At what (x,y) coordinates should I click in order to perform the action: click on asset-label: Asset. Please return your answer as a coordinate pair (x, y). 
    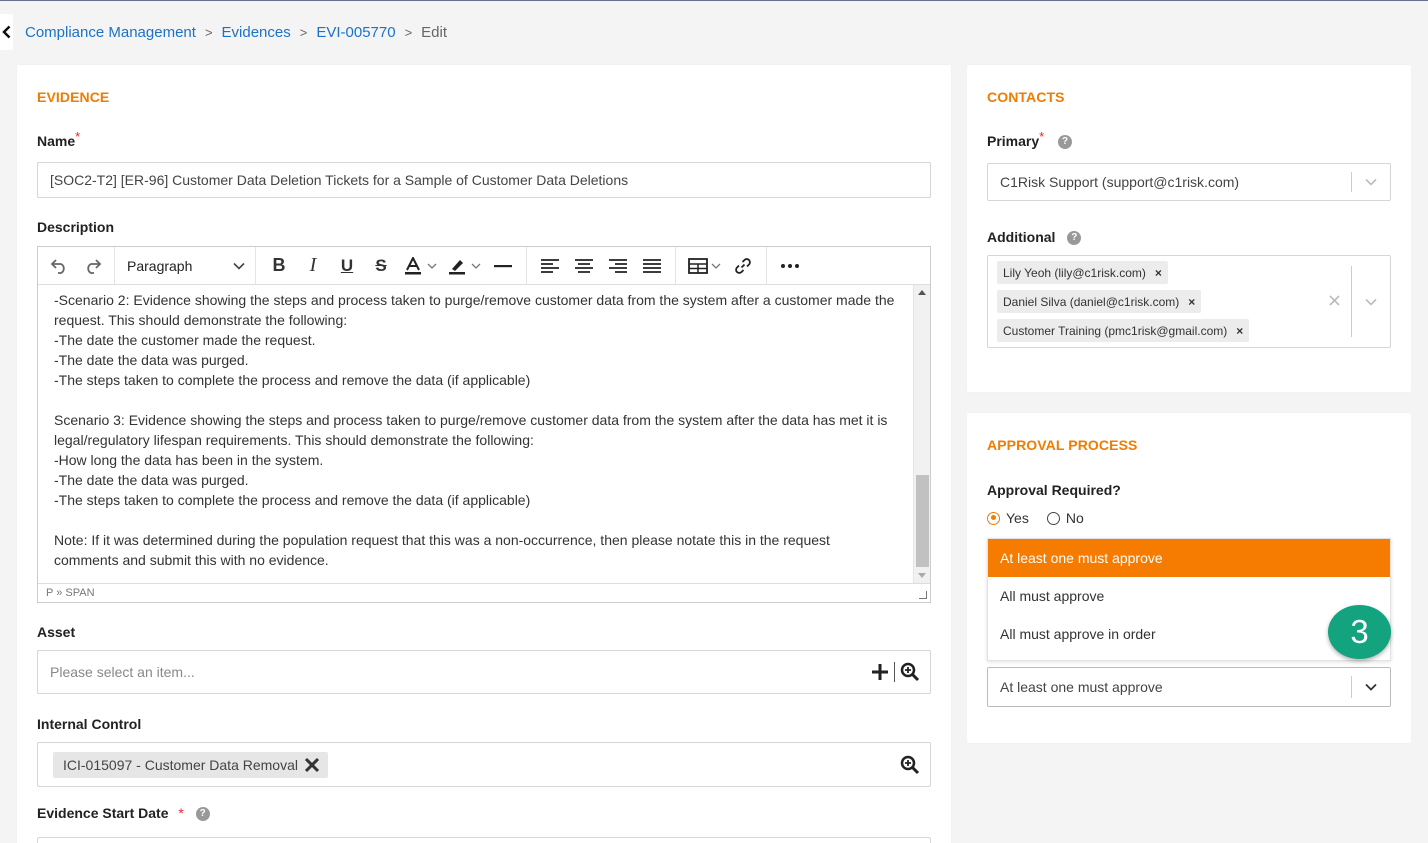
    Looking at the image, I should click on (56, 632).